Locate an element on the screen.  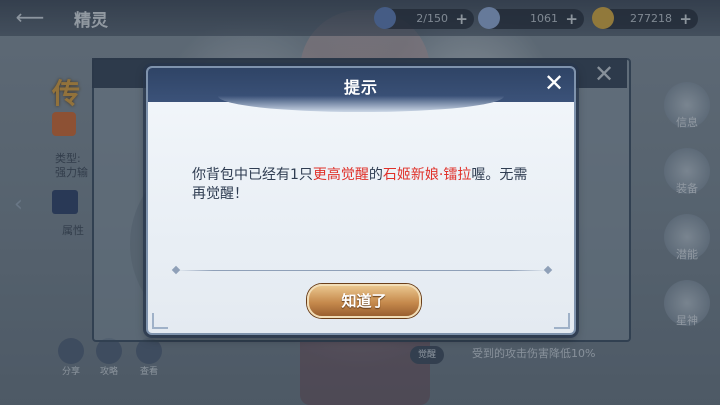
message-highlight-awaken: 更高觉醒 is located at coordinates (340, 175).